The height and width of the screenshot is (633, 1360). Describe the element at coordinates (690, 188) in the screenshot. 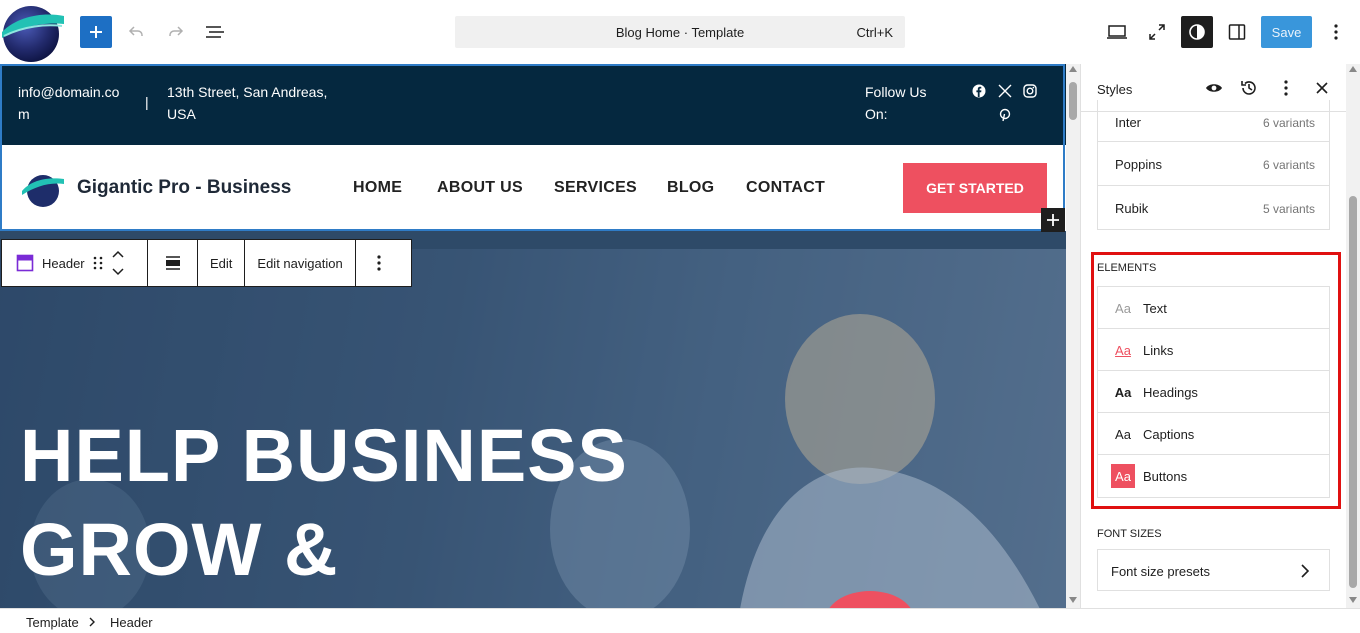

I see `nav-item-blog: BLOG` at that location.